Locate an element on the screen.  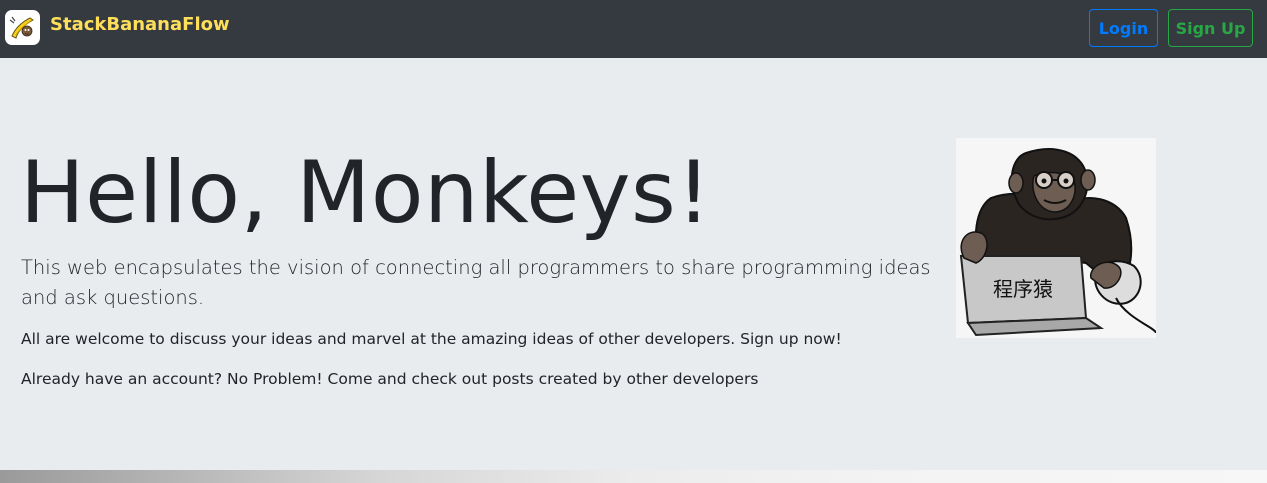
signup-button: Sign Up is located at coordinates (1210, 28).